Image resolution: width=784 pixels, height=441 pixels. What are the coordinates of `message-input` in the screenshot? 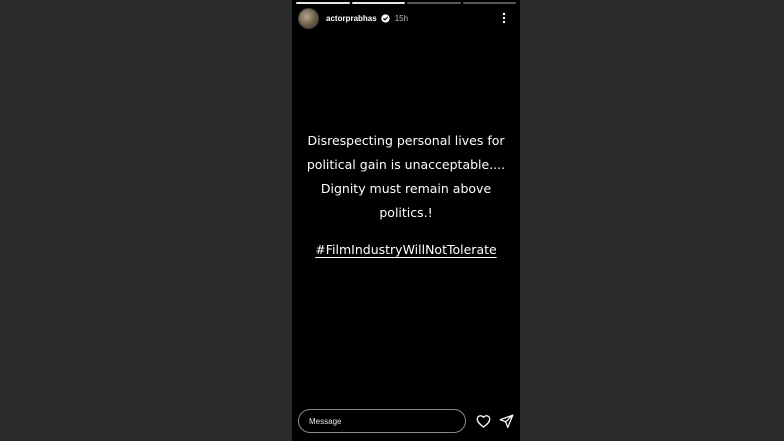 It's located at (382, 421).